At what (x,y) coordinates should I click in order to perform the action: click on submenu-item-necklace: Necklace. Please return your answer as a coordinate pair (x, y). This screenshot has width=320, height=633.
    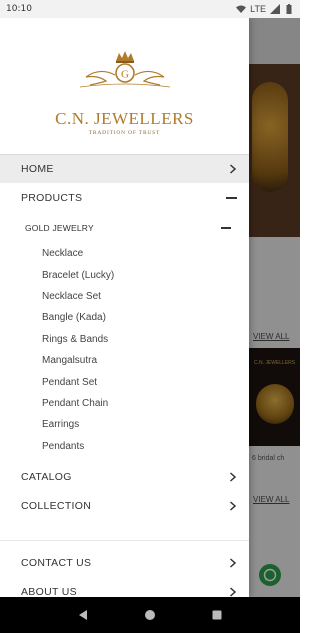
    Looking at the image, I should click on (124, 253).